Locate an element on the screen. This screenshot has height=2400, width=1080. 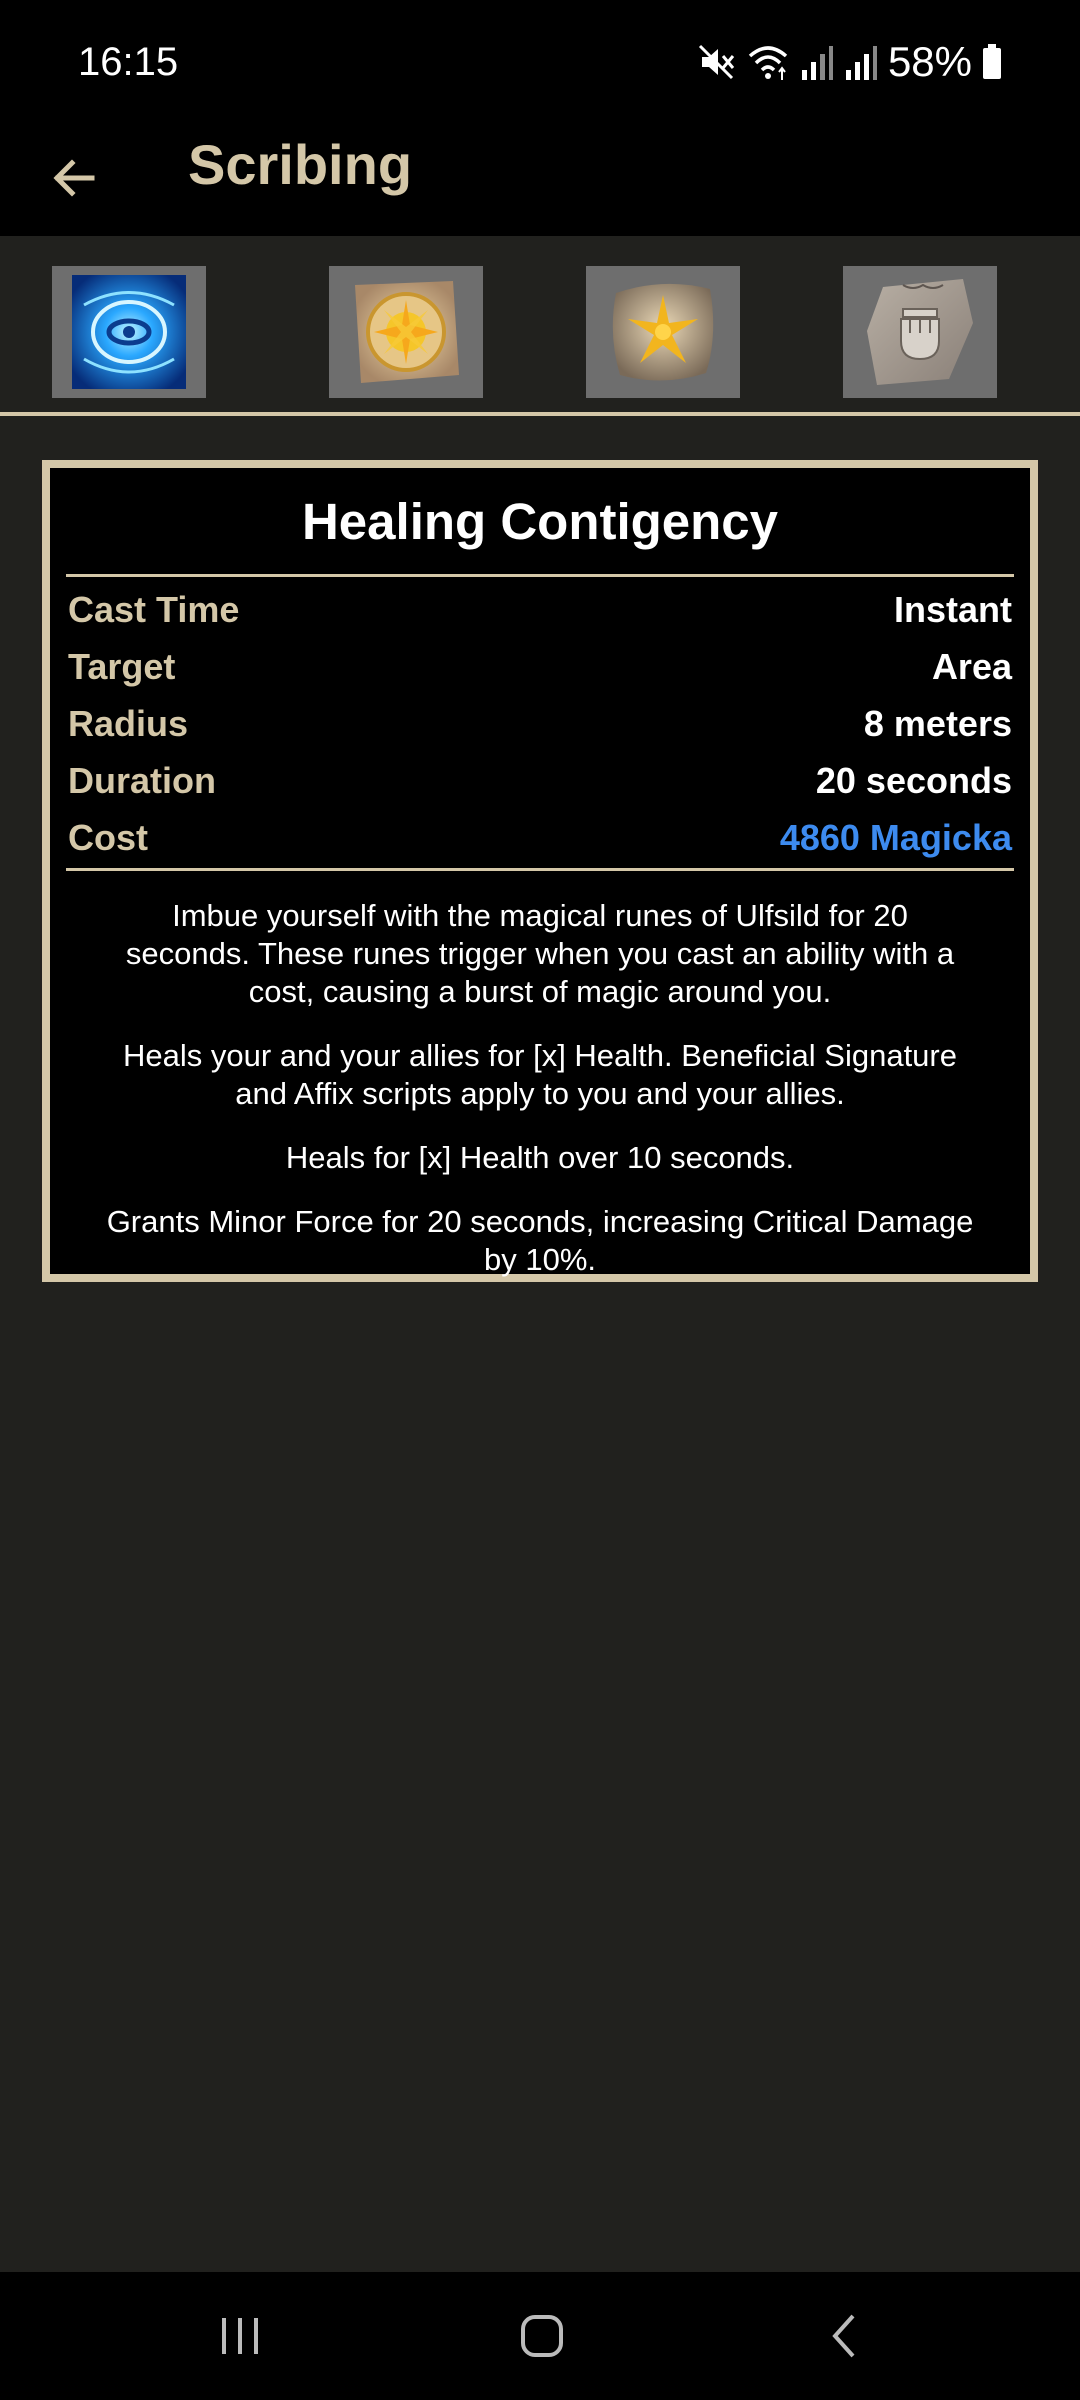
stat-row-cost: Cost 4860 Magicka is located at coordinates (540, 837).